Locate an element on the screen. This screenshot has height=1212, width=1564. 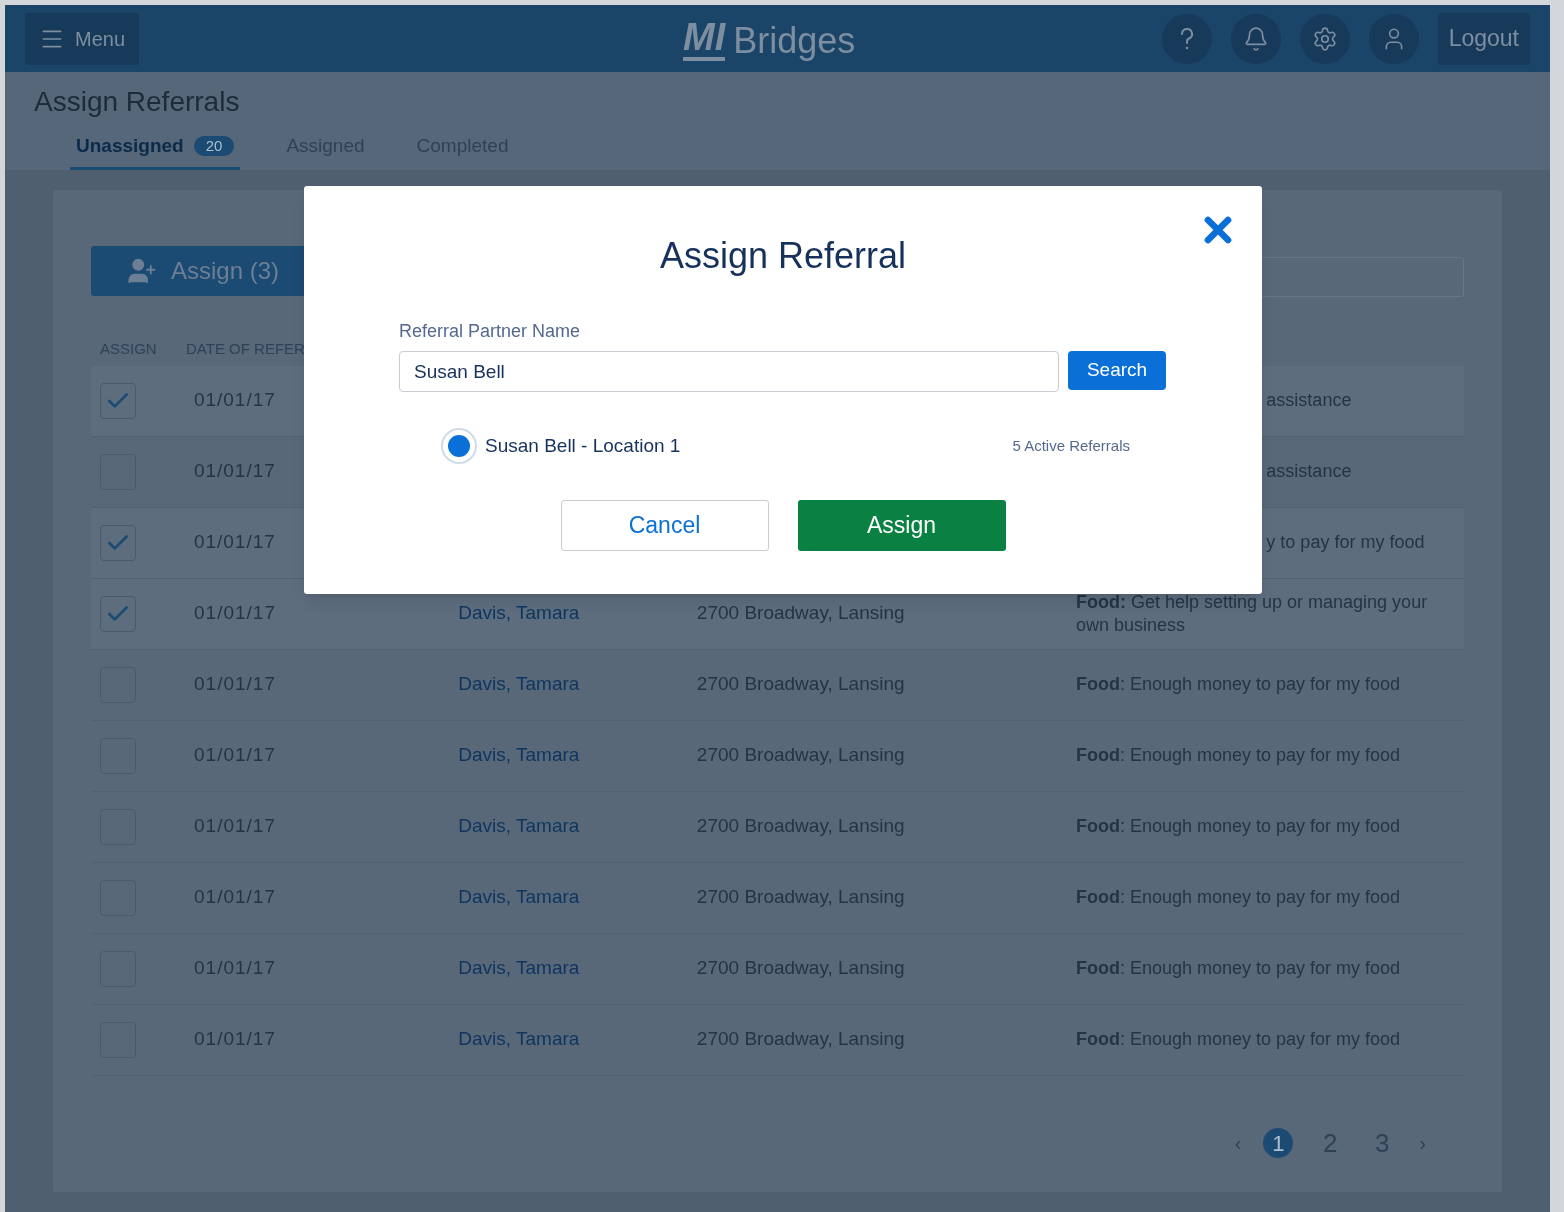
menu-button: Menu is located at coordinates (82, 38).